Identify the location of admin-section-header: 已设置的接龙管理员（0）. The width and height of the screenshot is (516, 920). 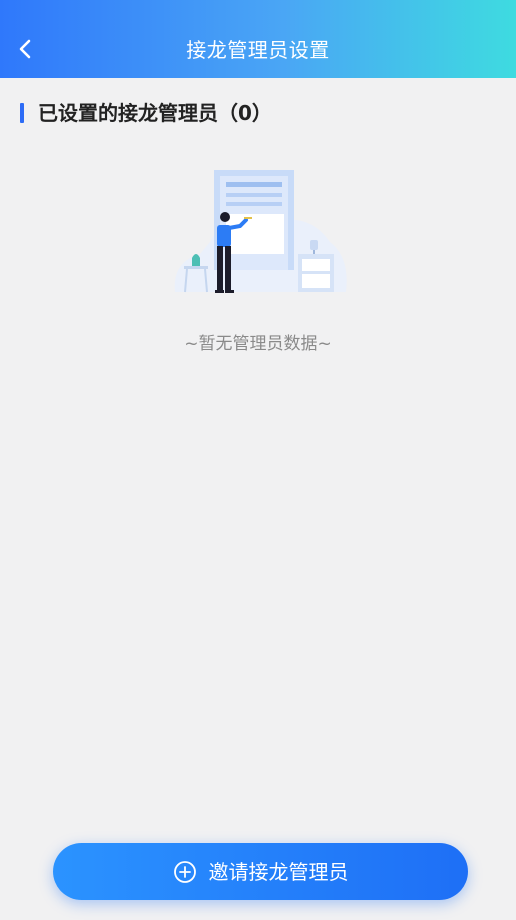
(146, 113).